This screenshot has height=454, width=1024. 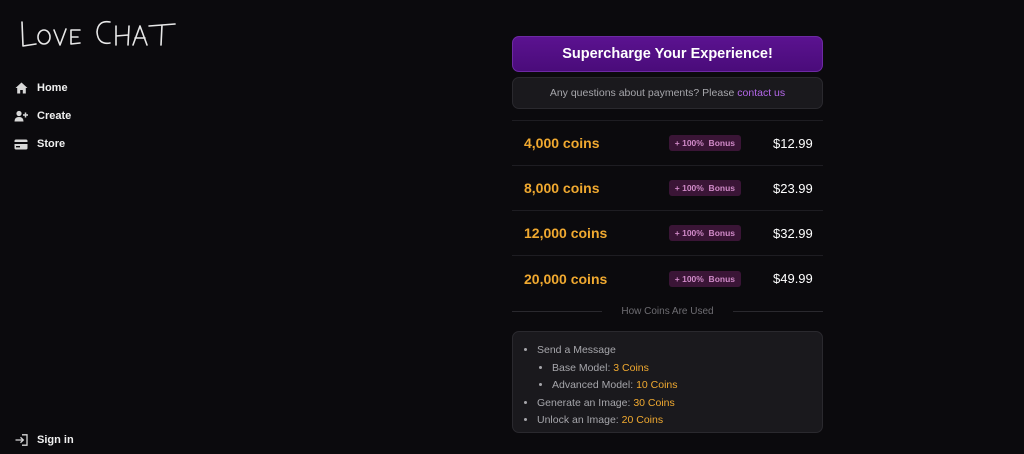 What do you see at coordinates (679, 421) in the screenshot?
I see `usage-item: Unlock an Image: 20 Coins` at bounding box center [679, 421].